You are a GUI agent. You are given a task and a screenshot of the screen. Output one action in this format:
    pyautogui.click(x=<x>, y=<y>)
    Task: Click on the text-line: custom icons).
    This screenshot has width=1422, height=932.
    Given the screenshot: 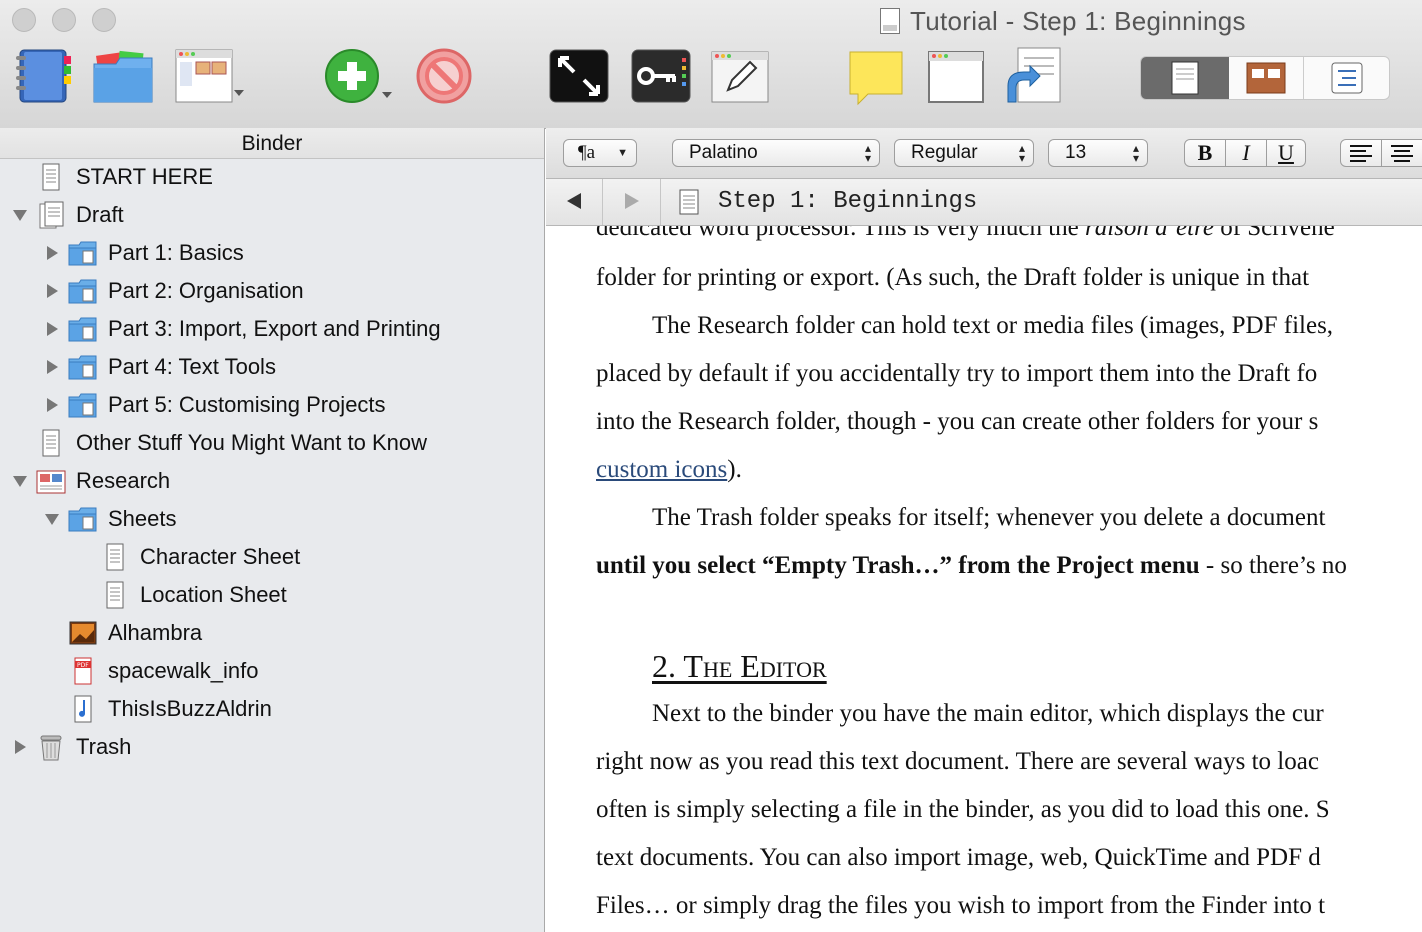 What is the action you would take?
    pyautogui.click(x=669, y=469)
    